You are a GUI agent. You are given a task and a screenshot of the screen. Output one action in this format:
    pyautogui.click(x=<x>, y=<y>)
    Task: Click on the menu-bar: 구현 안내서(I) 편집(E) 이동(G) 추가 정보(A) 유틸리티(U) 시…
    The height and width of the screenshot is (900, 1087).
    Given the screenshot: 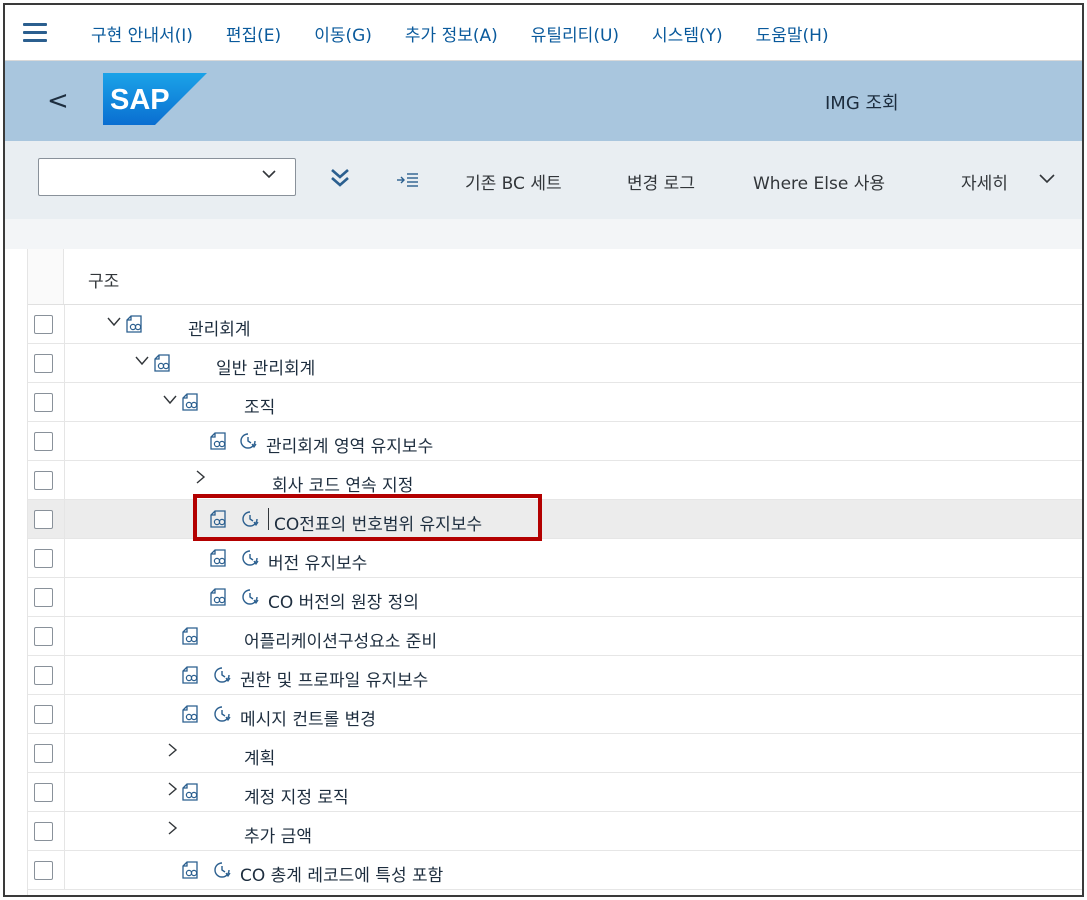 What is the action you would take?
    pyautogui.click(x=543, y=33)
    